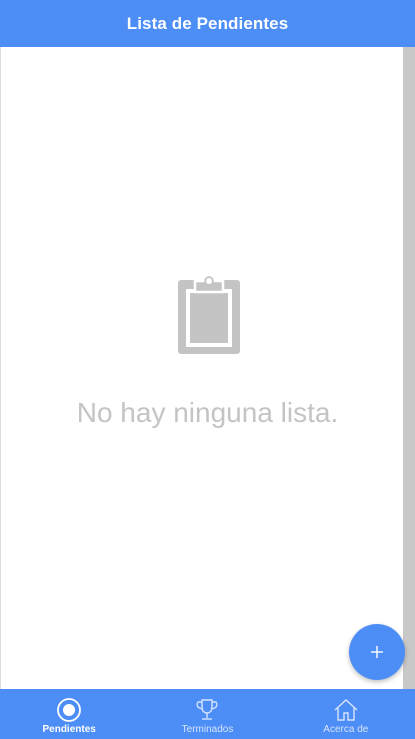 This screenshot has height=739, width=415. I want to click on scrollbar, so click(409, 368).